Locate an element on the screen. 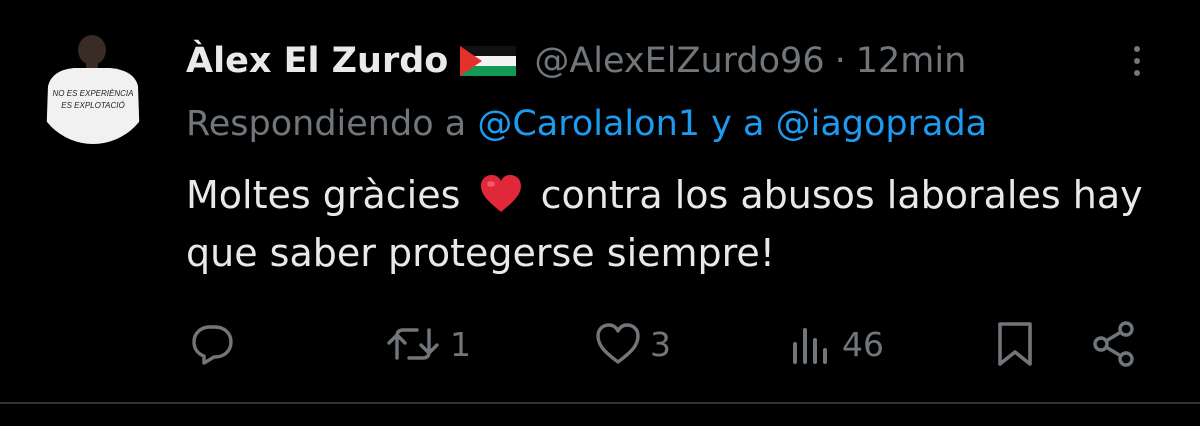 This screenshot has height=426, width=1200. avatar-image: NO ES EXPERIÈNCIA ES EXPLOTACIÓ is located at coordinates (93, 85).